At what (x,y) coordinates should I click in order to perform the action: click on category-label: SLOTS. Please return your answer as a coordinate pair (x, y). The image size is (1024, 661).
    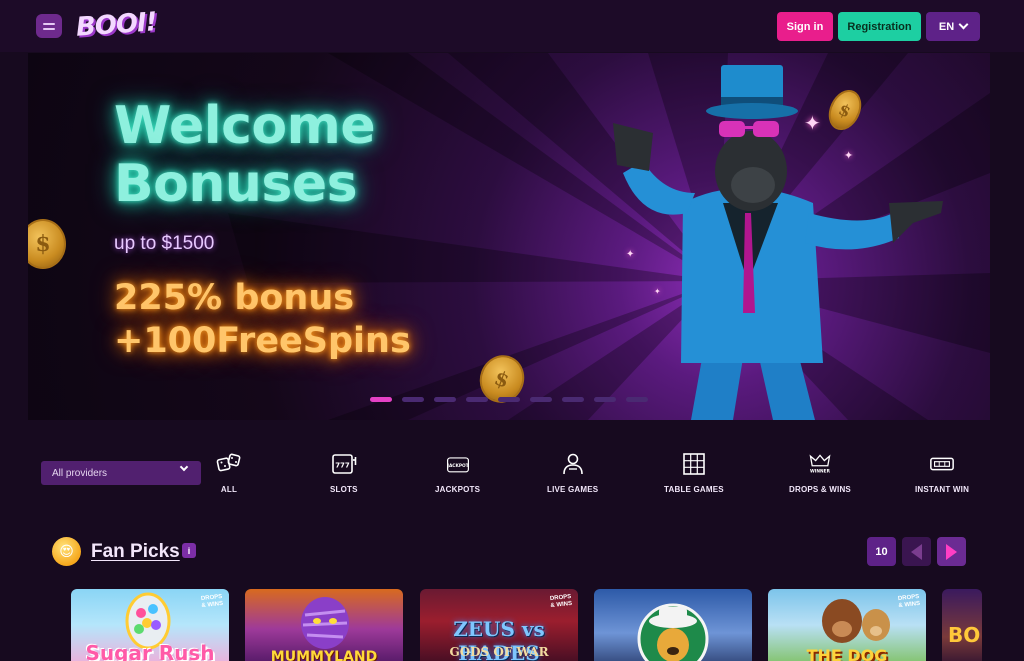
    Looking at the image, I should click on (344, 489).